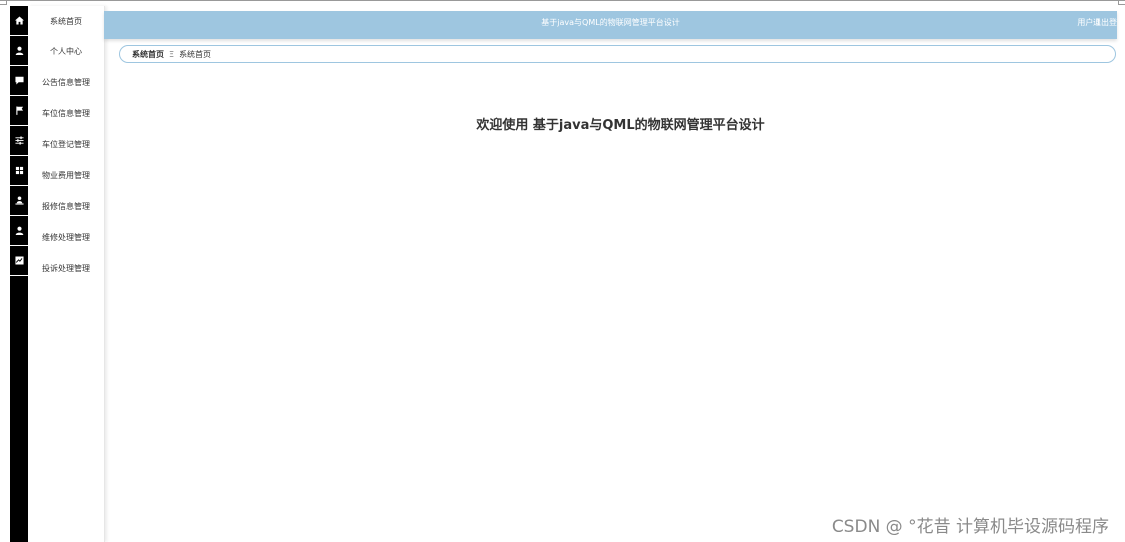 This screenshot has width=1125, height=542. What do you see at coordinates (562, 2) in the screenshot?
I see `window-top-border` at bounding box center [562, 2].